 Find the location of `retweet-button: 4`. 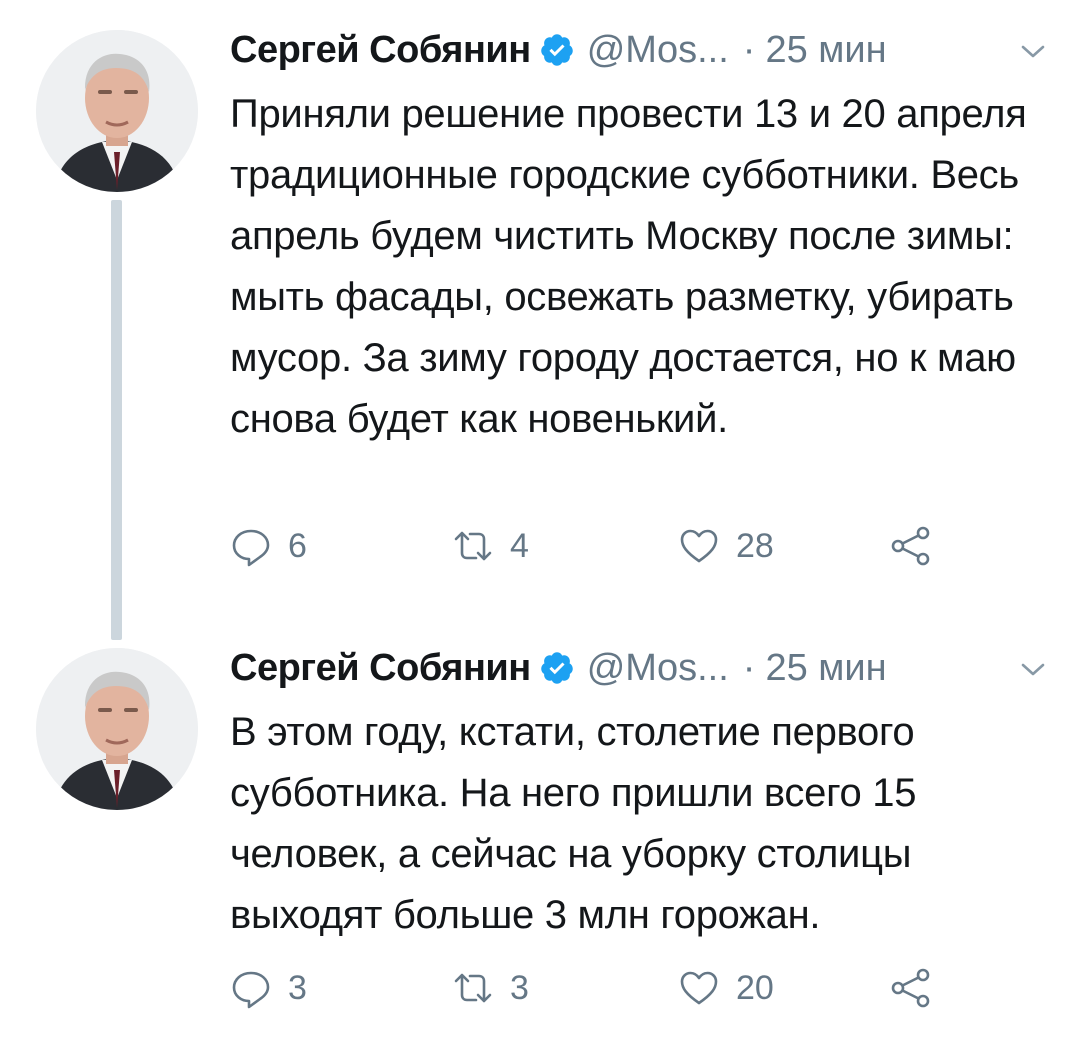

retweet-button: 4 is located at coordinates (490, 546).